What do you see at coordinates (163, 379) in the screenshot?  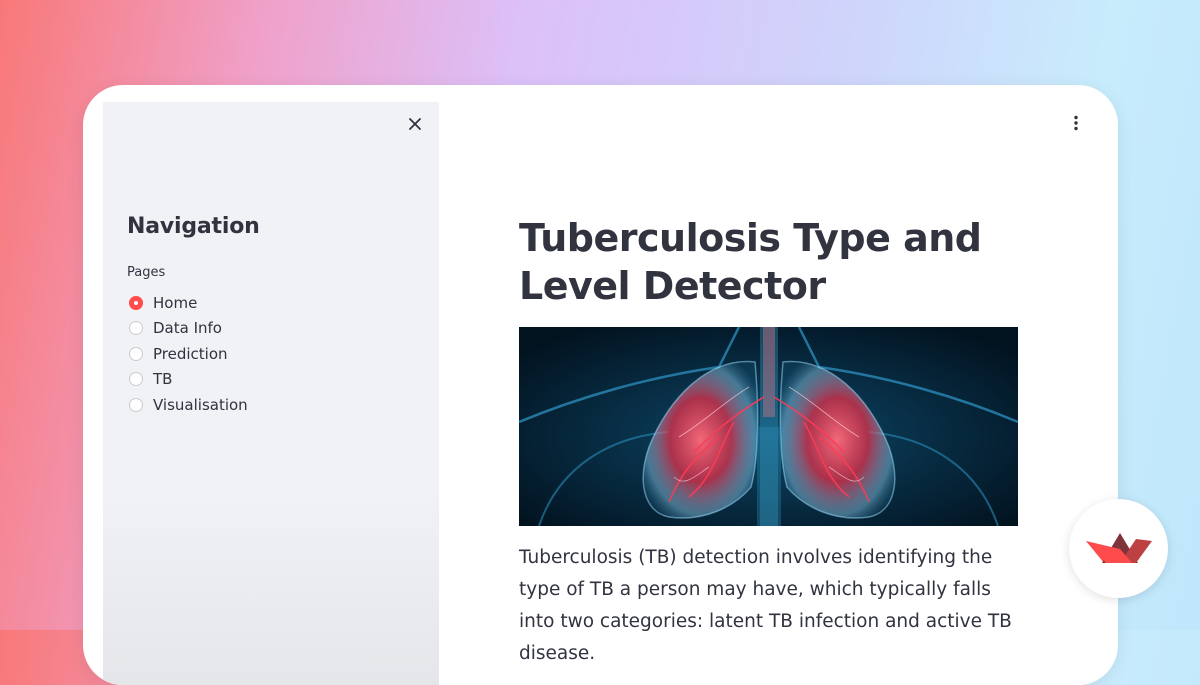 I see `radio-option-label: TB` at bounding box center [163, 379].